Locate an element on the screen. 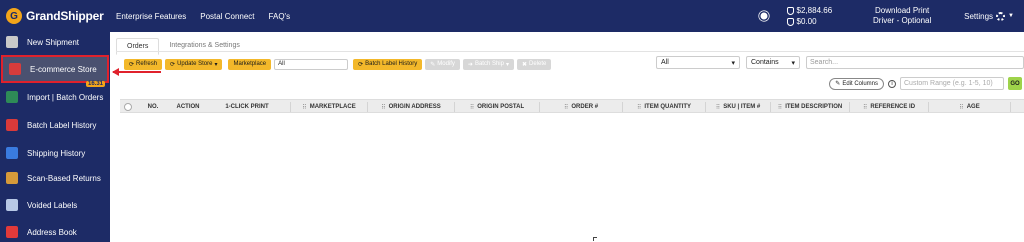 The width and height of the screenshot is (1024, 242). modify-label: Modify is located at coordinates (446, 64).